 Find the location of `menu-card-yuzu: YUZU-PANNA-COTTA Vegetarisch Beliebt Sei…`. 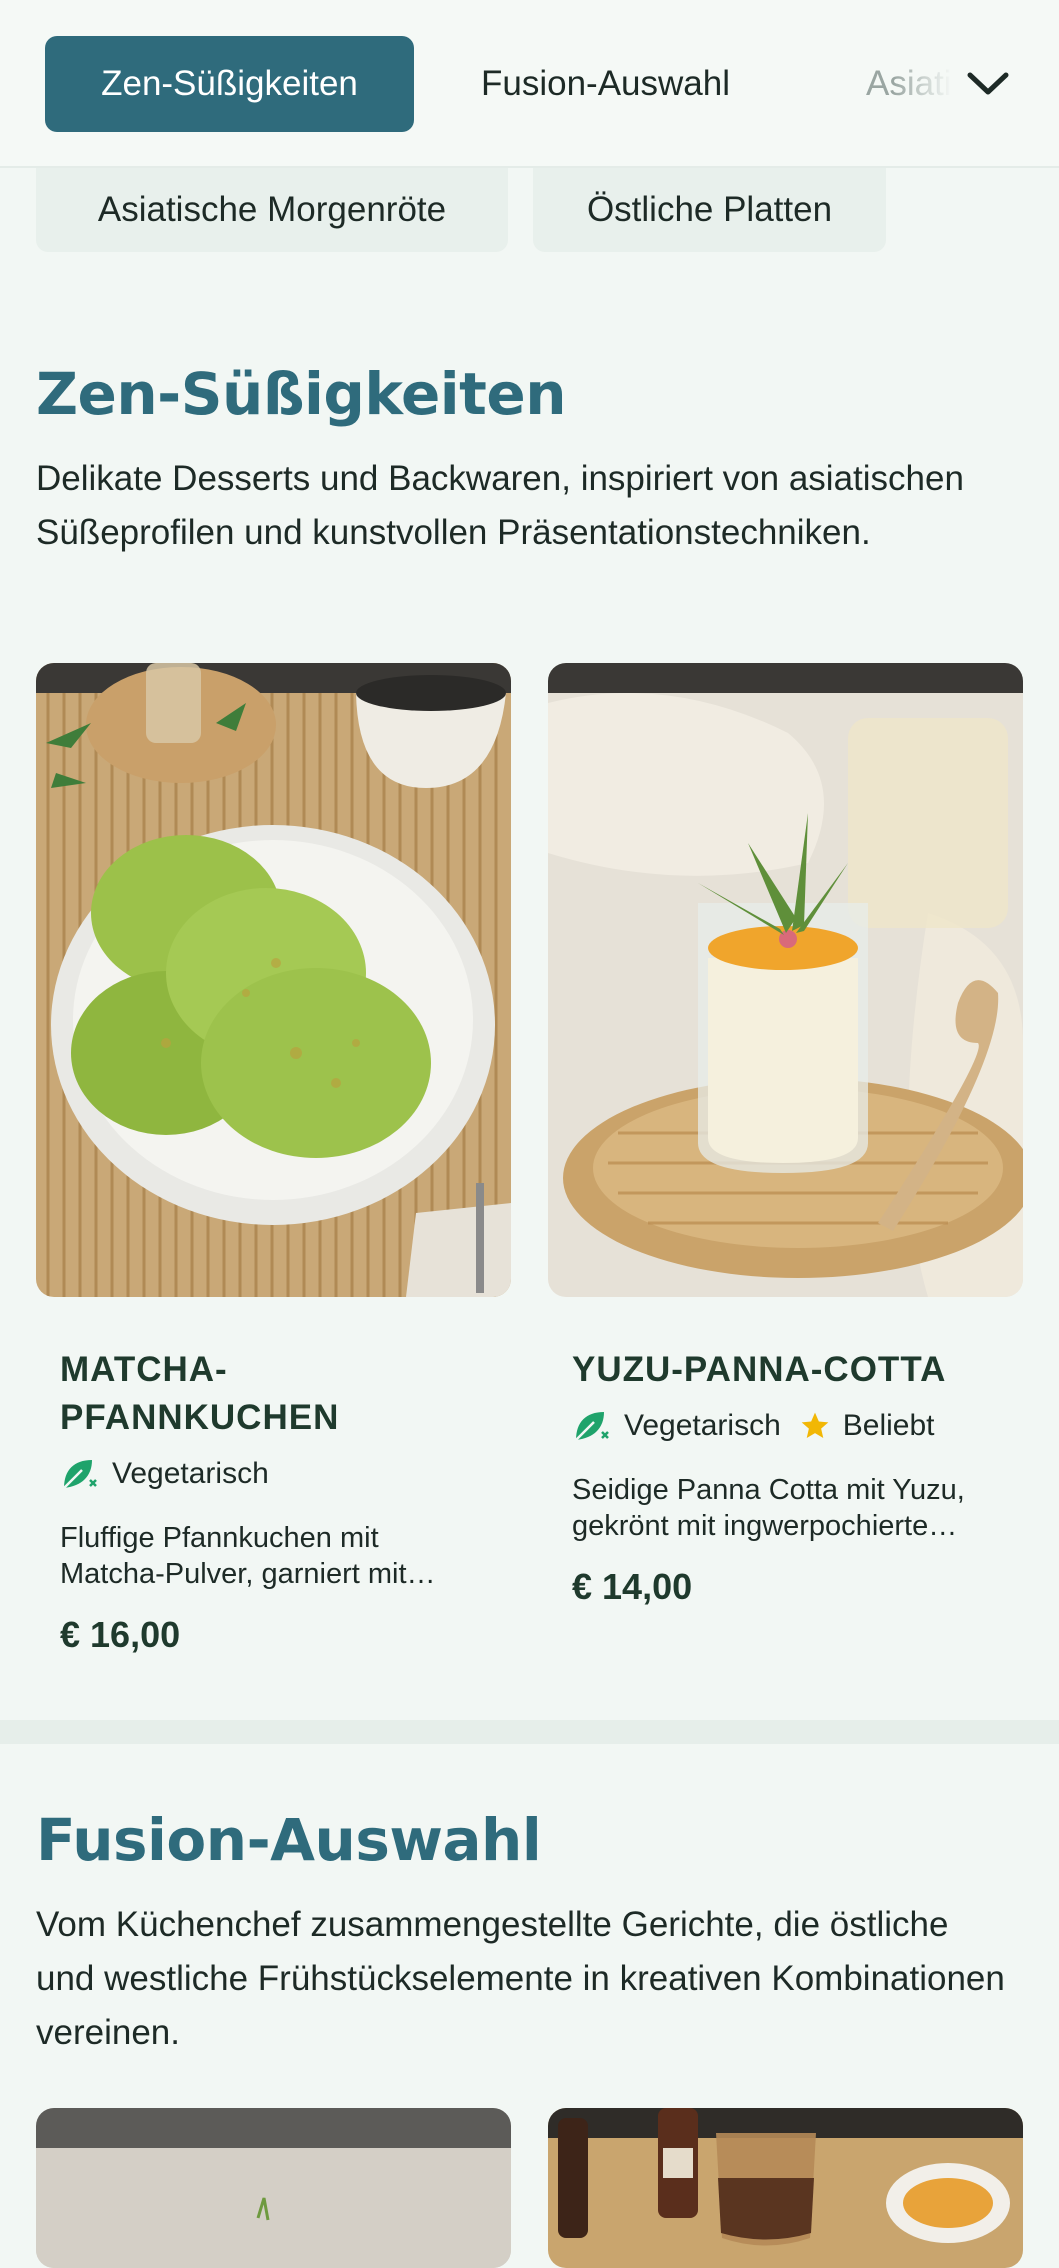

menu-card-yuzu: YUZU-PANNA-COTTA Vegetarisch Beliebt Sei… is located at coordinates (782, 1477).